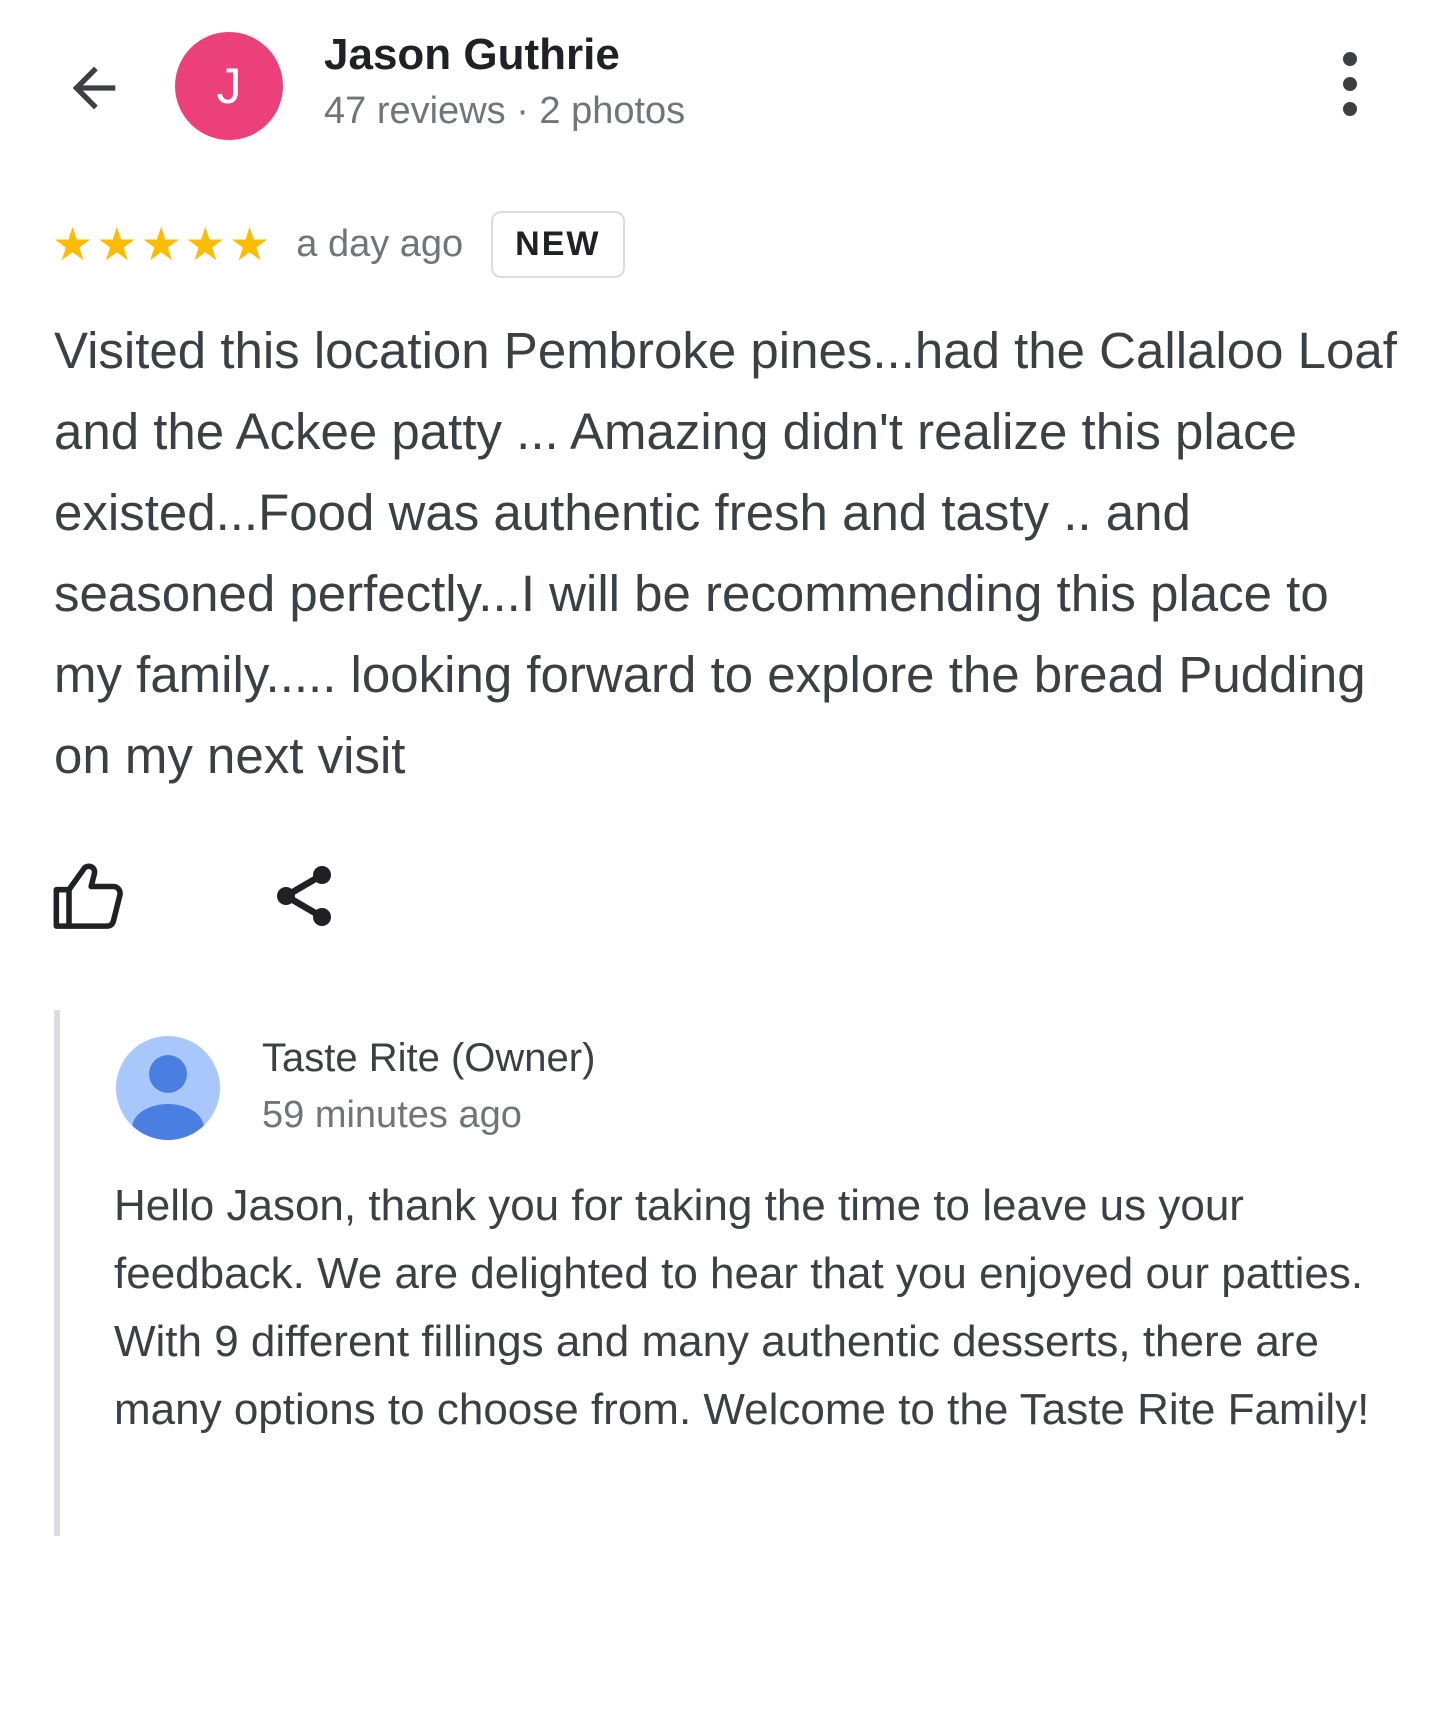 Image resolution: width=1440 pixels, height=1736 pixels. I want to click on share-button, so click(304, 896).